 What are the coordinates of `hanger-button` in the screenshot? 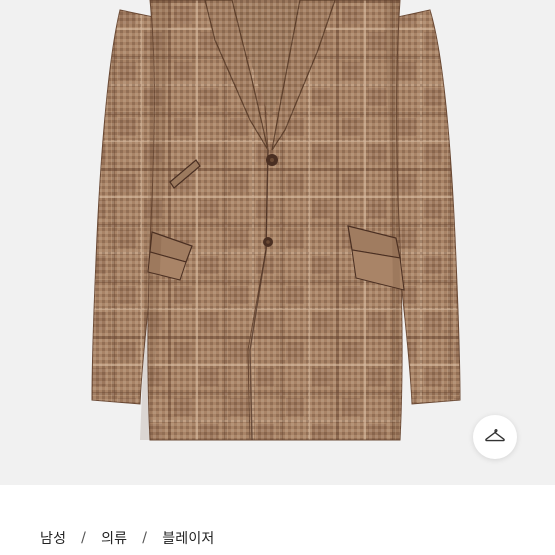 It's located at (495, 437).